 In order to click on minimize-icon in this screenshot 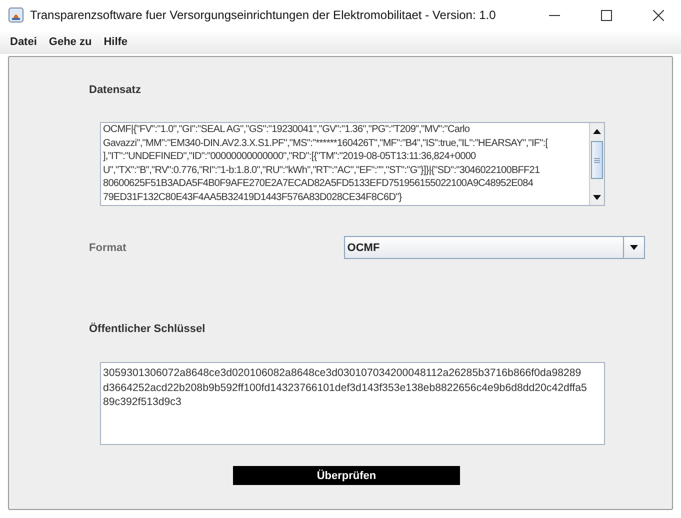, I will do `click(554, 15)`.